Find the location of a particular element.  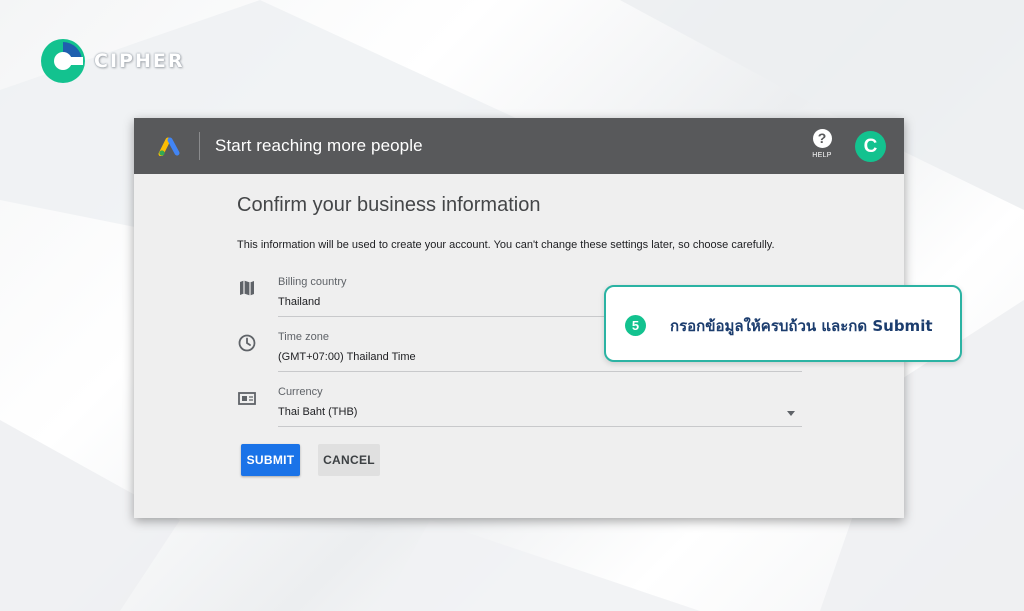

brand-logo: CIPHER is located at coordinates (112, 61).